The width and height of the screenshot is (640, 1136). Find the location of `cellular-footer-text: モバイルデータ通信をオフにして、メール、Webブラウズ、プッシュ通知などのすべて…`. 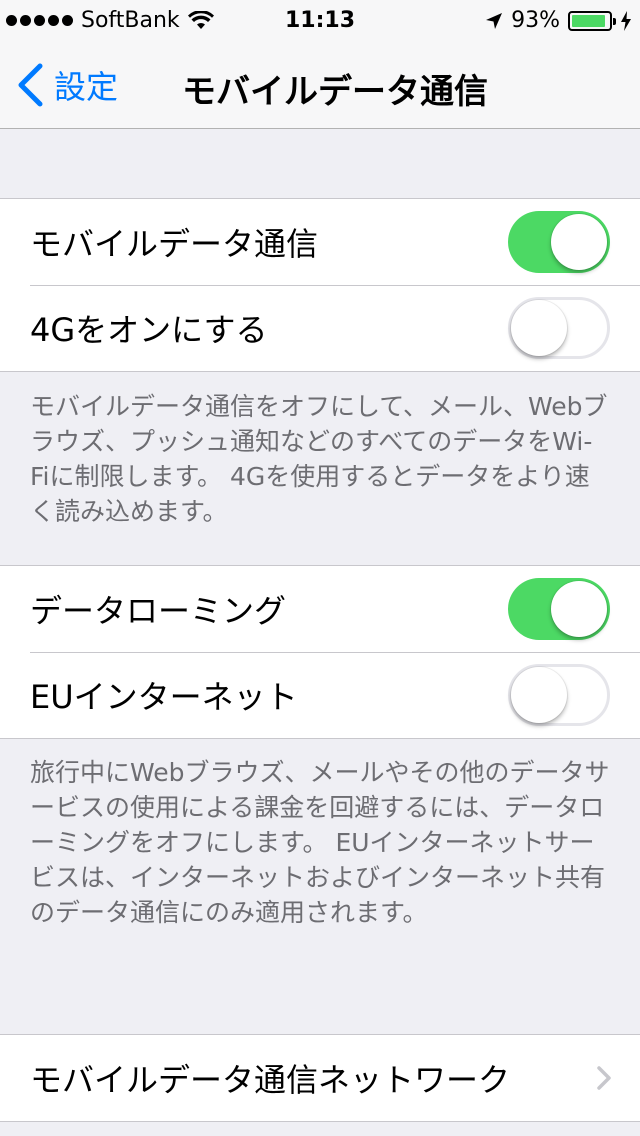

cellular-footer-text: モバイルデータ通信をオフにして、メール、Webブラウズ、プッシュ通知などのすべて… is located at coordinates (319, 459).